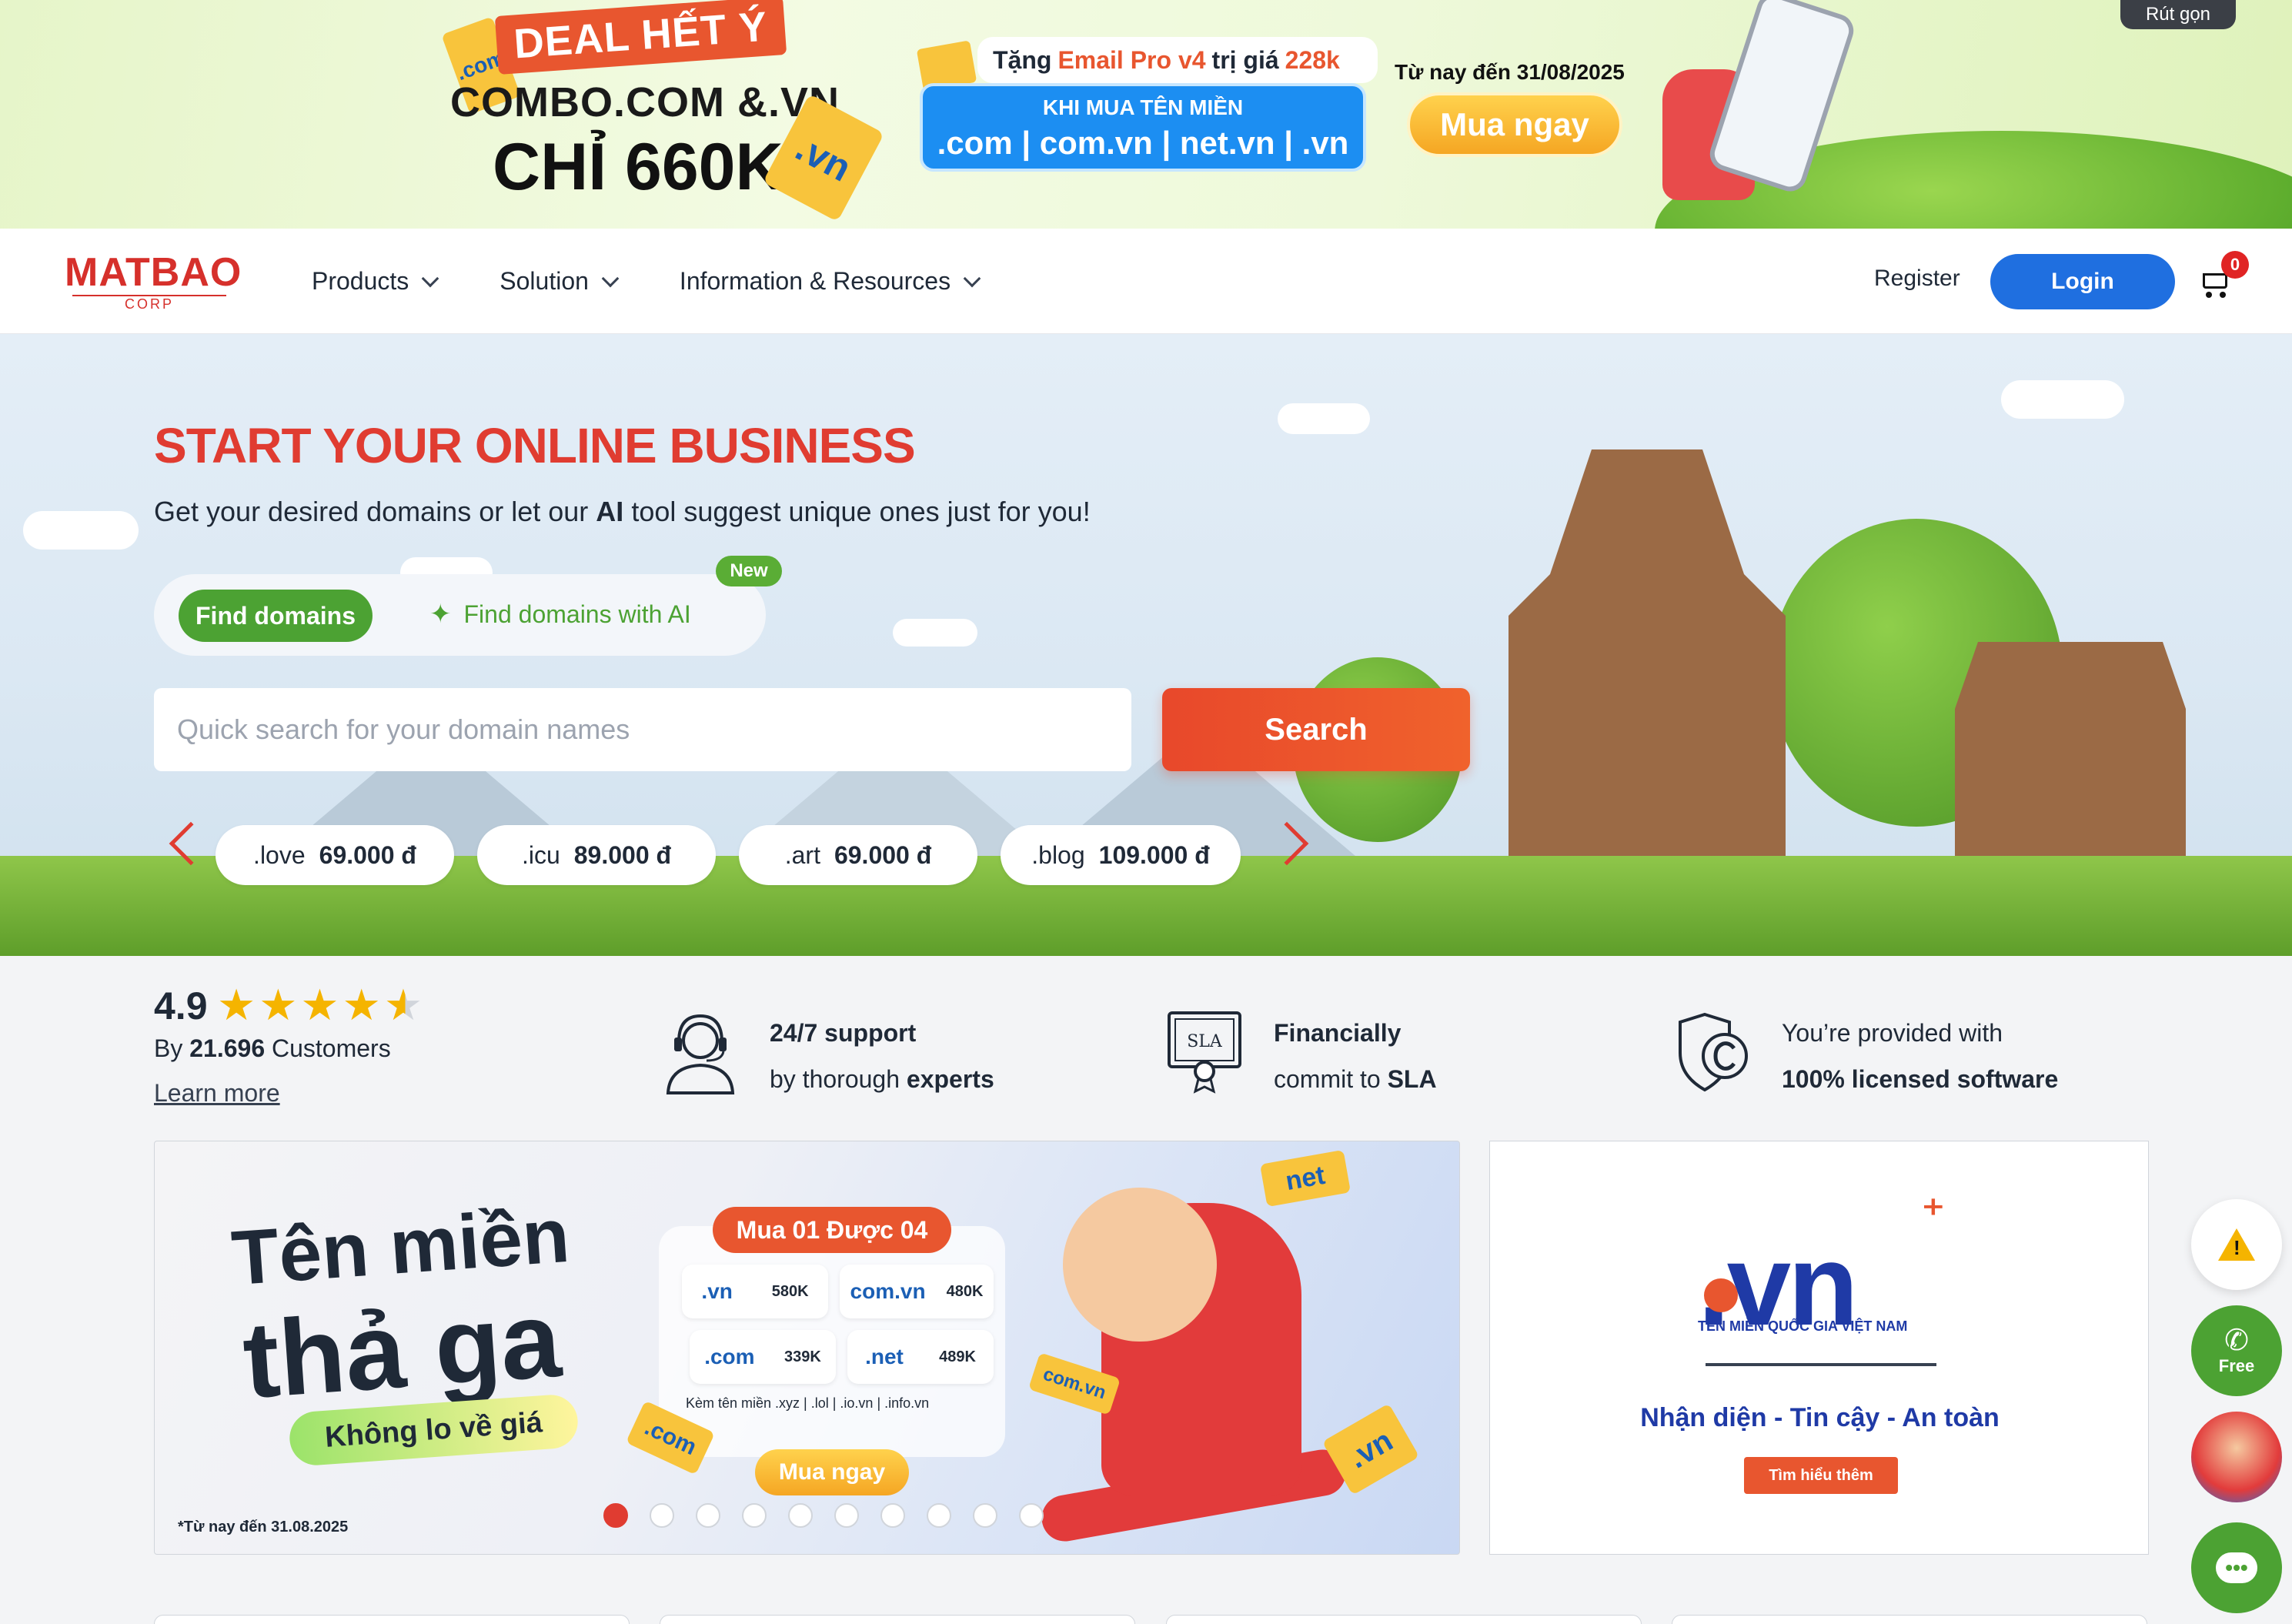  Describe the element at coordinates (1412, 1079) in the screenshot. I see `feature-desc-bold: SLA` at that location.